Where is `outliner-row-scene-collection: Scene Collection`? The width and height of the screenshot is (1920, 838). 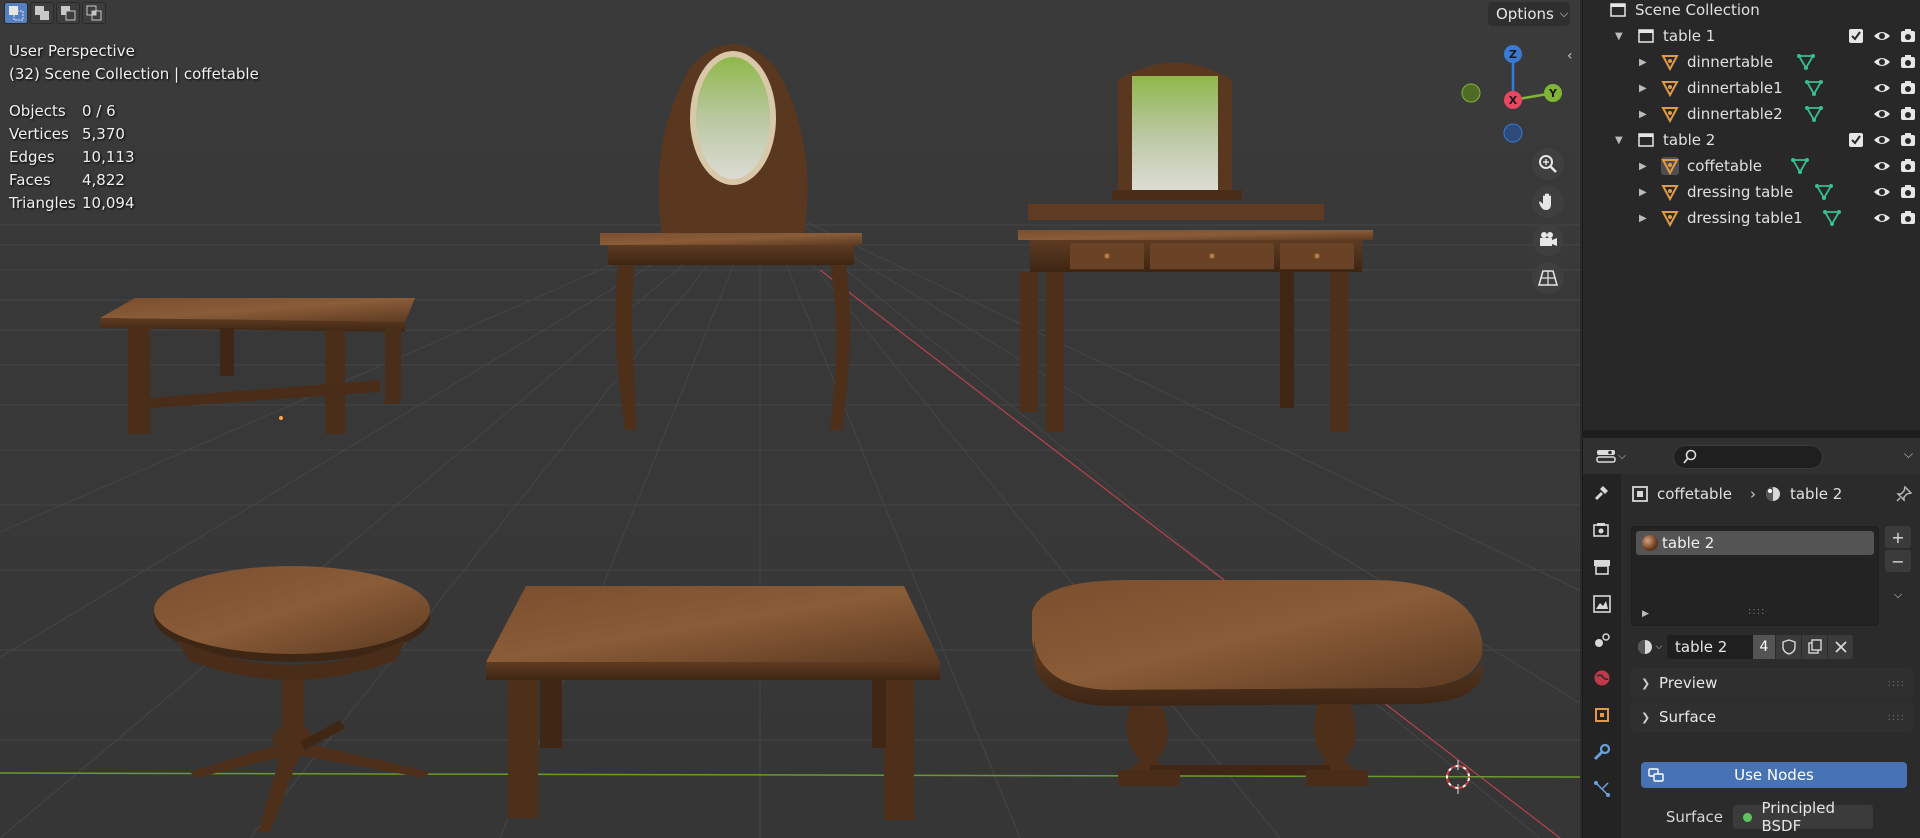
outliner-row-scene-collection: Scene Collection is located at coordinates (1751, 11).